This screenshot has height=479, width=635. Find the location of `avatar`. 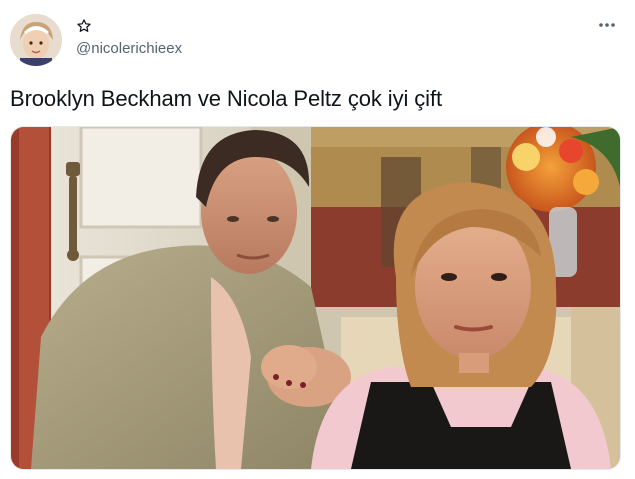

avatar is located at coordinates (36, 40).